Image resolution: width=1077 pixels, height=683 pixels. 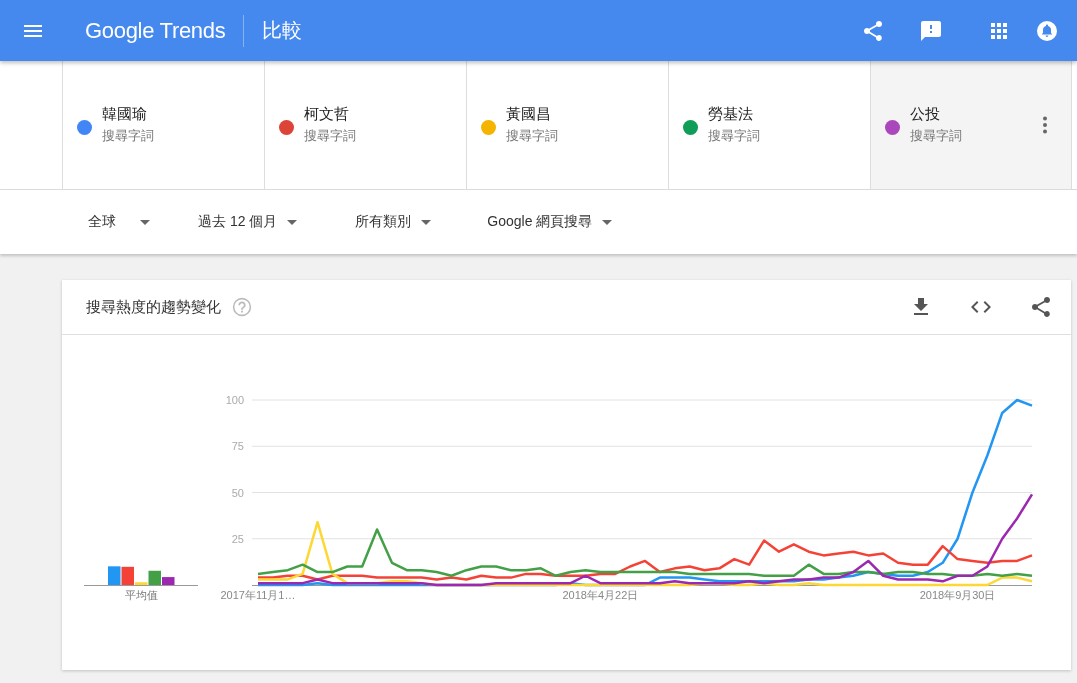 What do you see at coordinates (1047, 30) in the screenshot?
I see `notification-bell-icon` at bounding box center [1047, 30].